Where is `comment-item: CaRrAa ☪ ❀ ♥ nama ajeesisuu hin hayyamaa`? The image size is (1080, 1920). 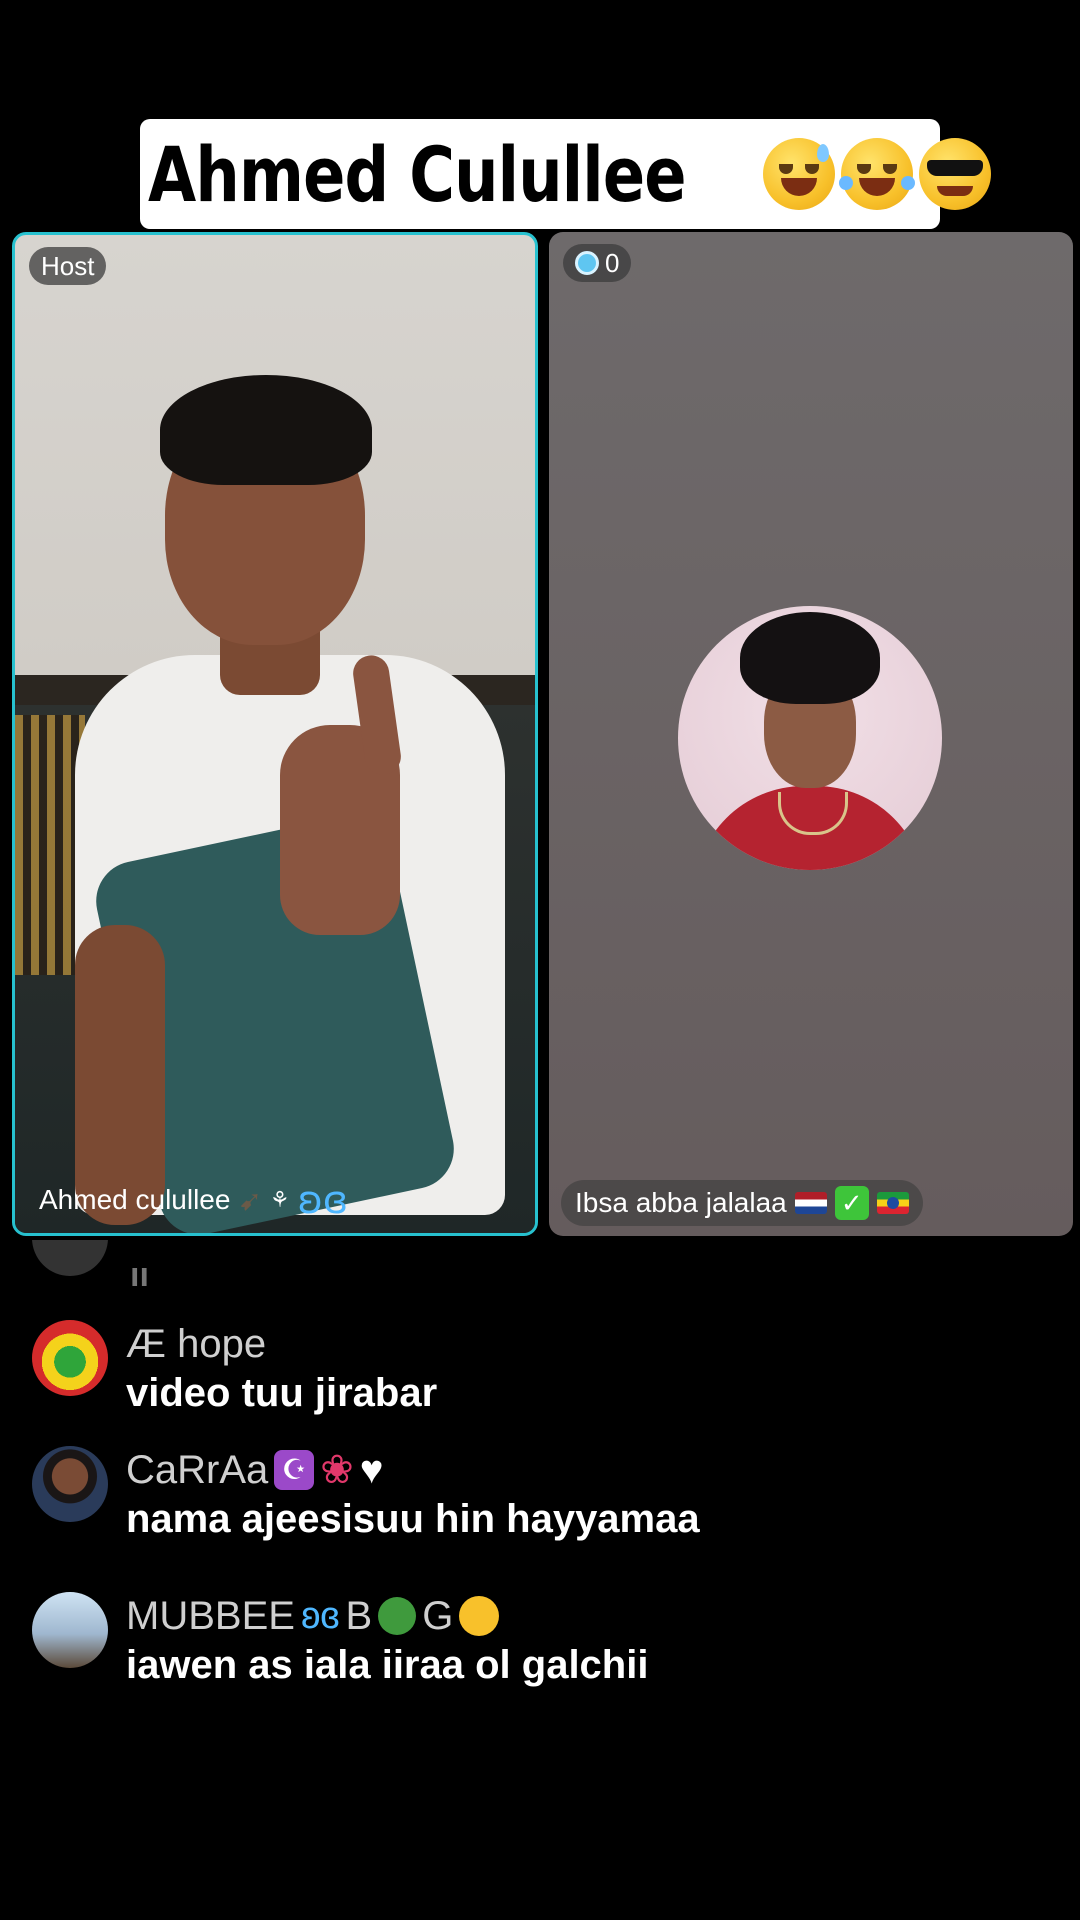 comment-item: CaRrAa ☪ ❀ ♥ nama ajeesisuu hin hayyamaa is located at coordinates (366, 1495).